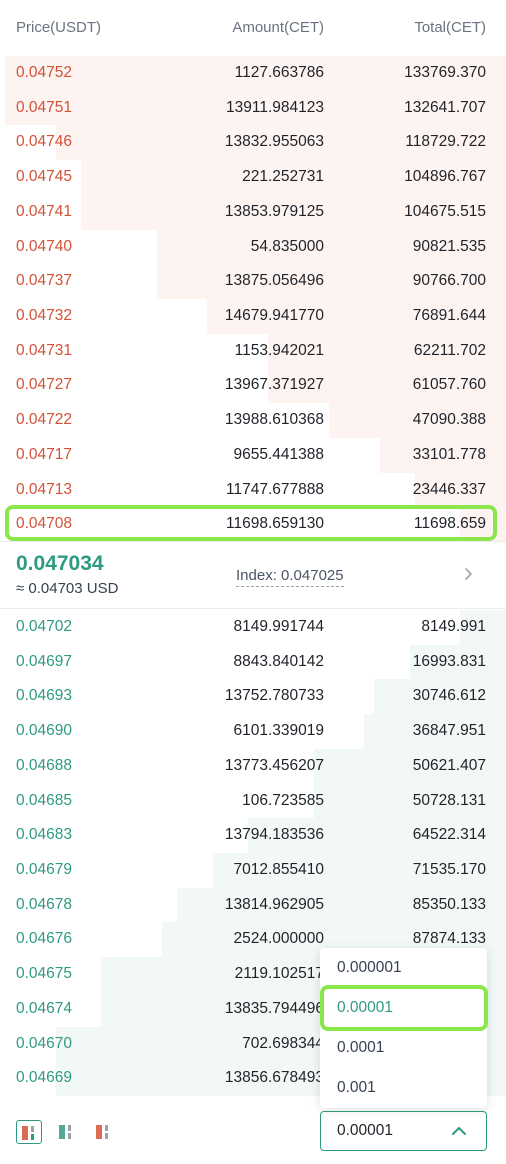  I want to click on ask-price: 0.04713, so click(44, 489).